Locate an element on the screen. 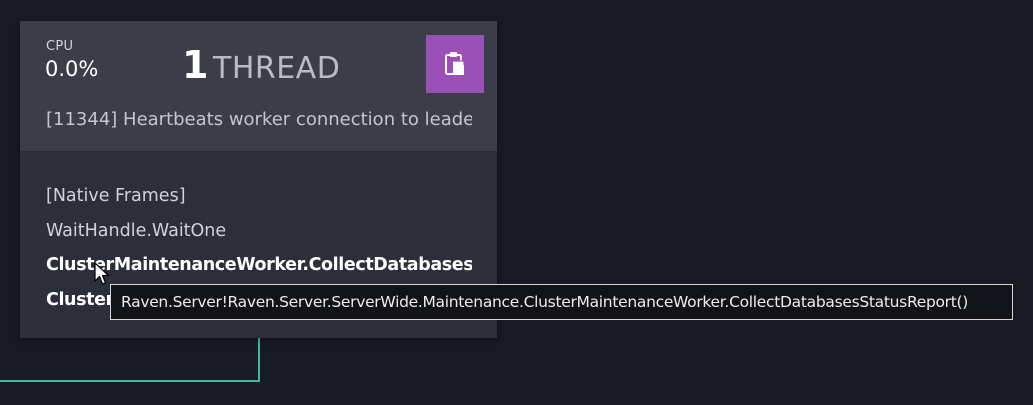  cpu-value: 0.0% is located at coordinates (72, 69).